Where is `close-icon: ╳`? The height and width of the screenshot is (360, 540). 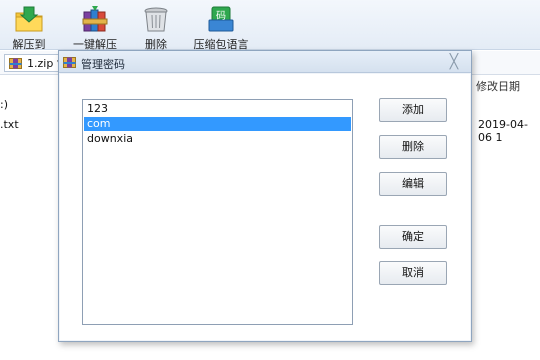 close-icon: ╳ is located at coordinates (454, 62).